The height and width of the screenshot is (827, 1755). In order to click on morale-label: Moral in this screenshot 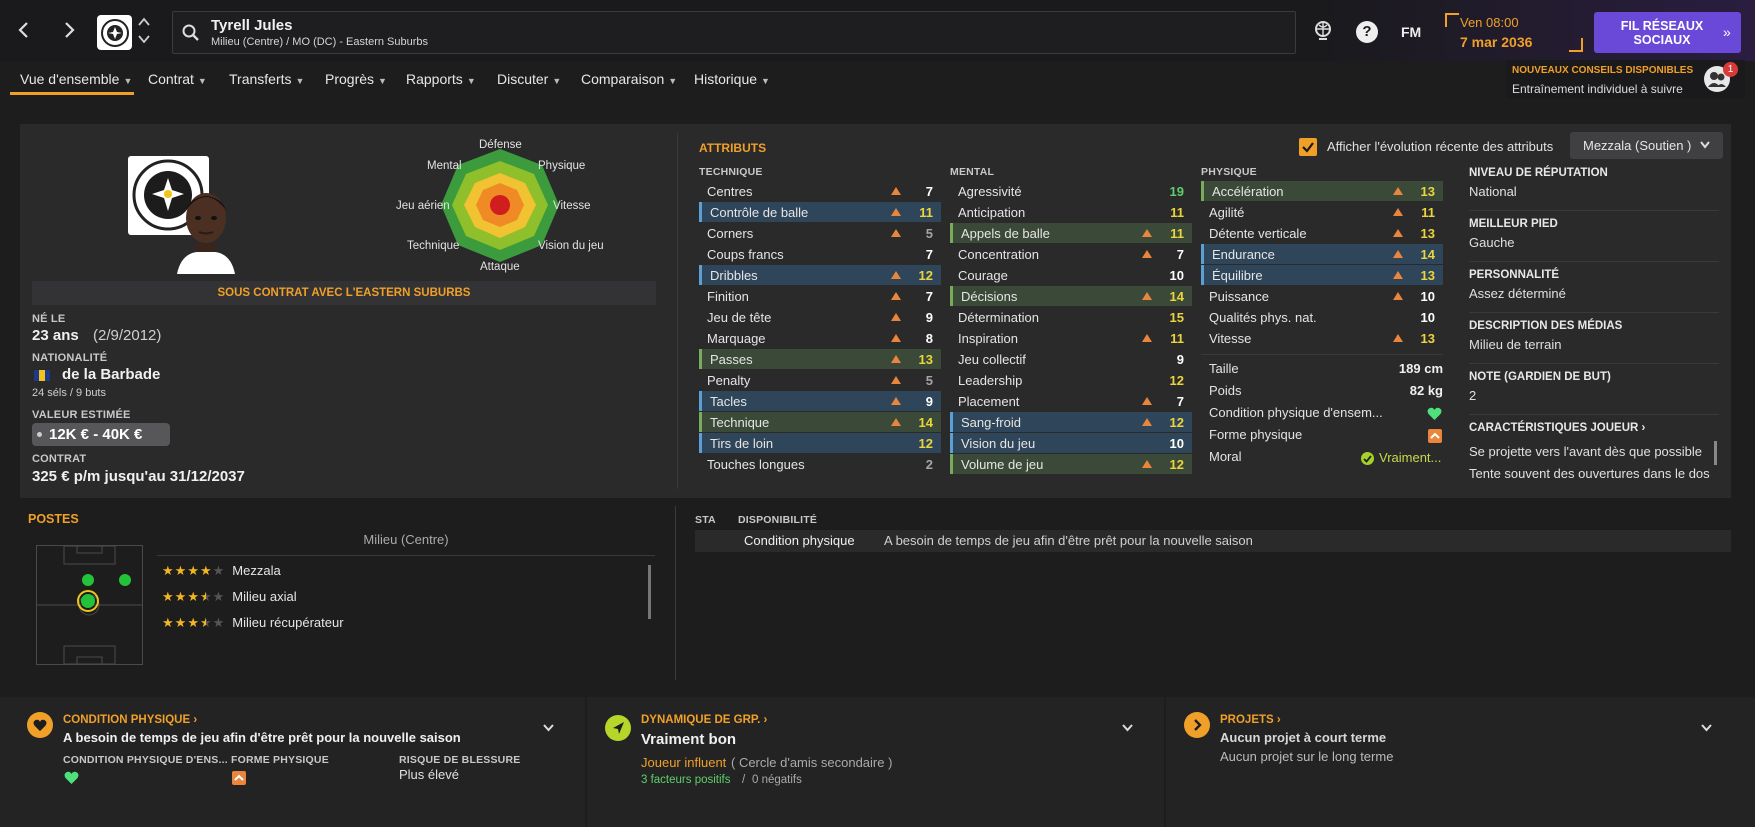, I will do `click(1225, 456)`.